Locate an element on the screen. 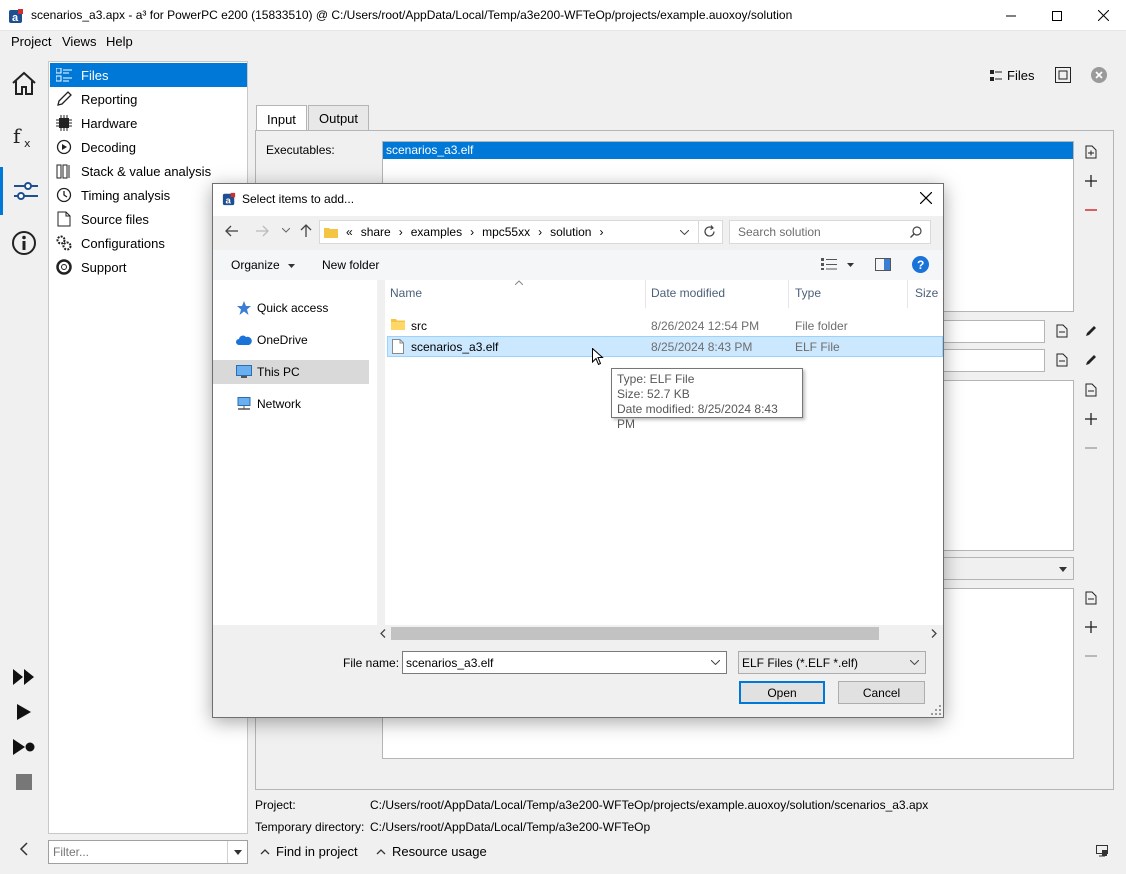 The height and width of the screenshot is (874, 1126). new-folder-button: New folder is located at coordinates (350, 265).